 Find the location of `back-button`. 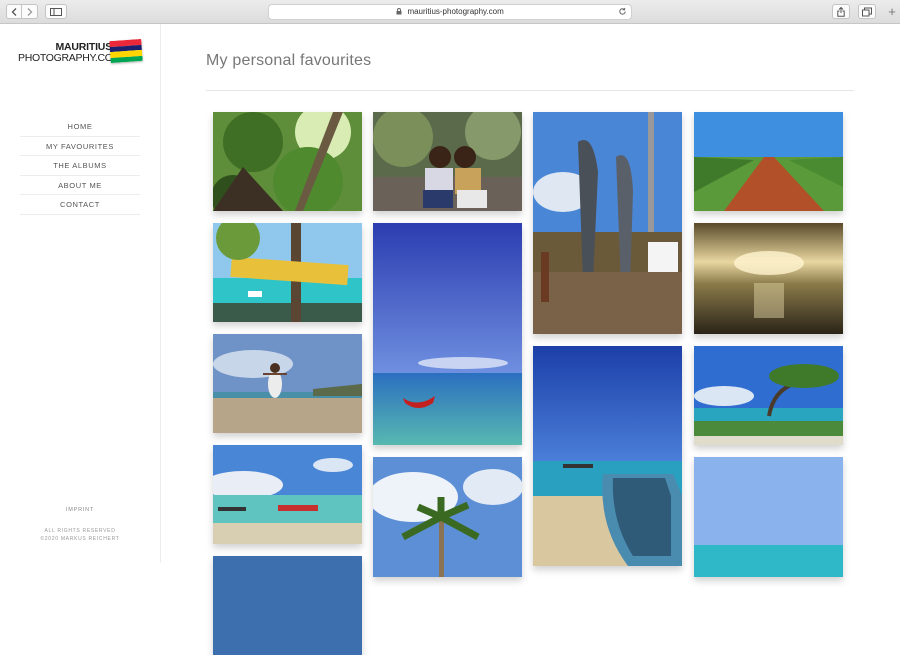

back-button is located at coordinates (14, 11).